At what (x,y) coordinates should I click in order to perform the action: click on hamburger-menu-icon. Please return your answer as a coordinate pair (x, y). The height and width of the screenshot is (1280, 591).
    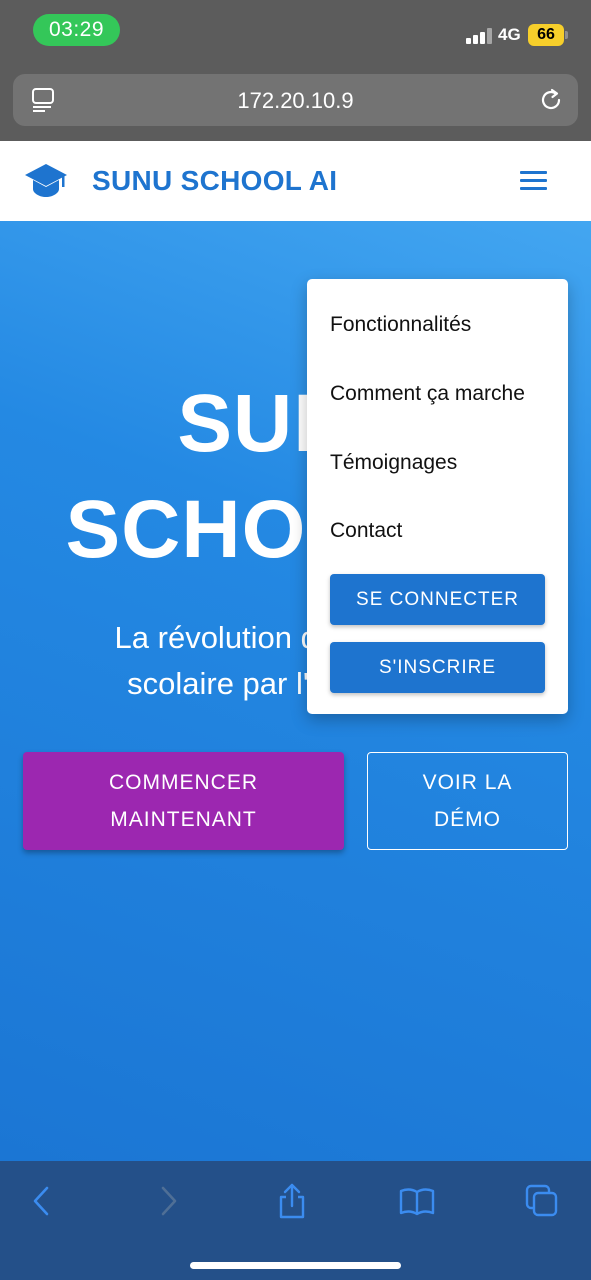
    Looking at the image, I should click on (534, 181).